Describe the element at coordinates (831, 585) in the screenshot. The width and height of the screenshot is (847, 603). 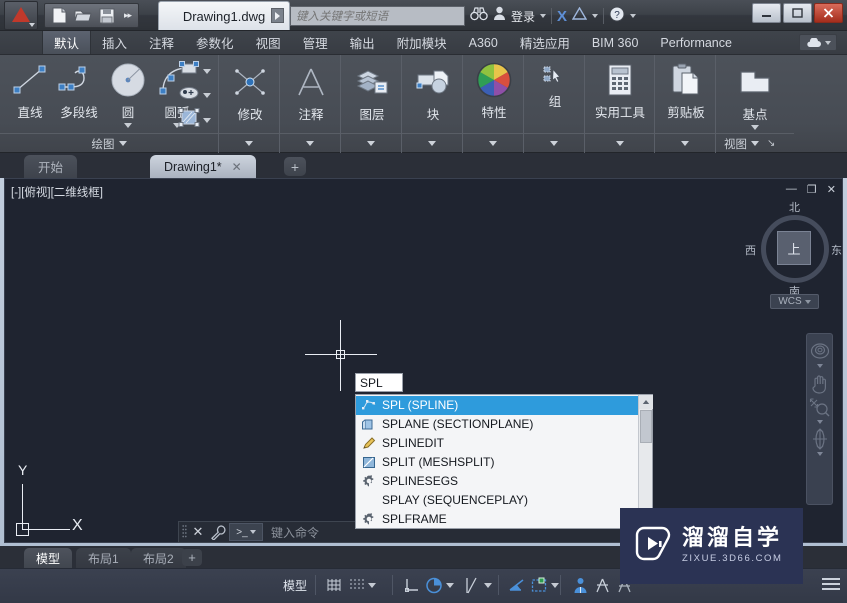
I see `hamburger-icon` at that location.